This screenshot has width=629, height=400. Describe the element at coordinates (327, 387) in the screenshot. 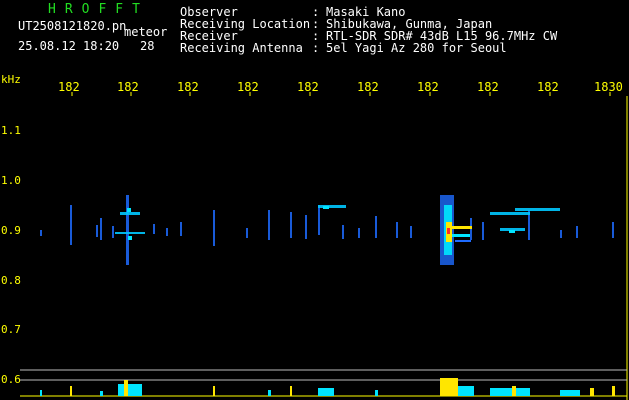

I see `activity-bars` at that location.